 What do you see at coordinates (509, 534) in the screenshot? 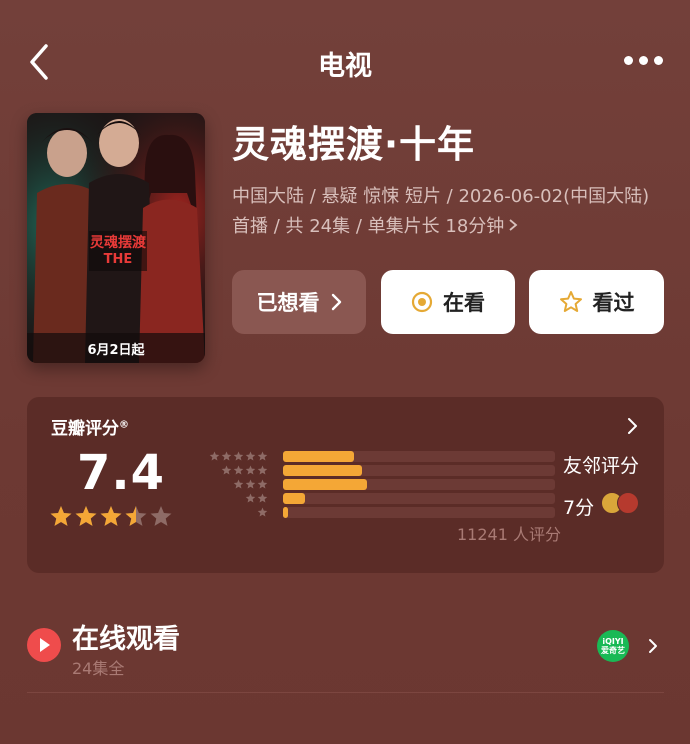
I see `rating-count: 11241 人评分` at bounding box center [509, 534].